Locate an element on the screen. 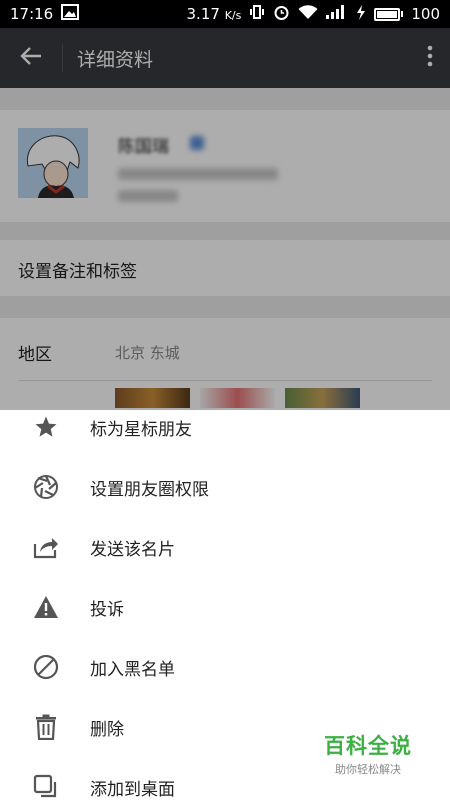 The image size is (450, 800). battery-icon is located at coordinates (389, 14).